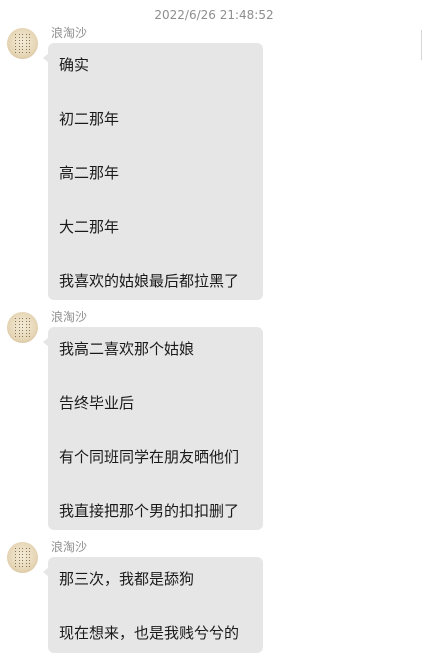 The height and width of the screenshot is (661, 422). What do you see at coordinates (149, 633) in the screenshot?
I see `message-line: 现在想来，也是我贱兮兮的` at bounding box center [149, 633].